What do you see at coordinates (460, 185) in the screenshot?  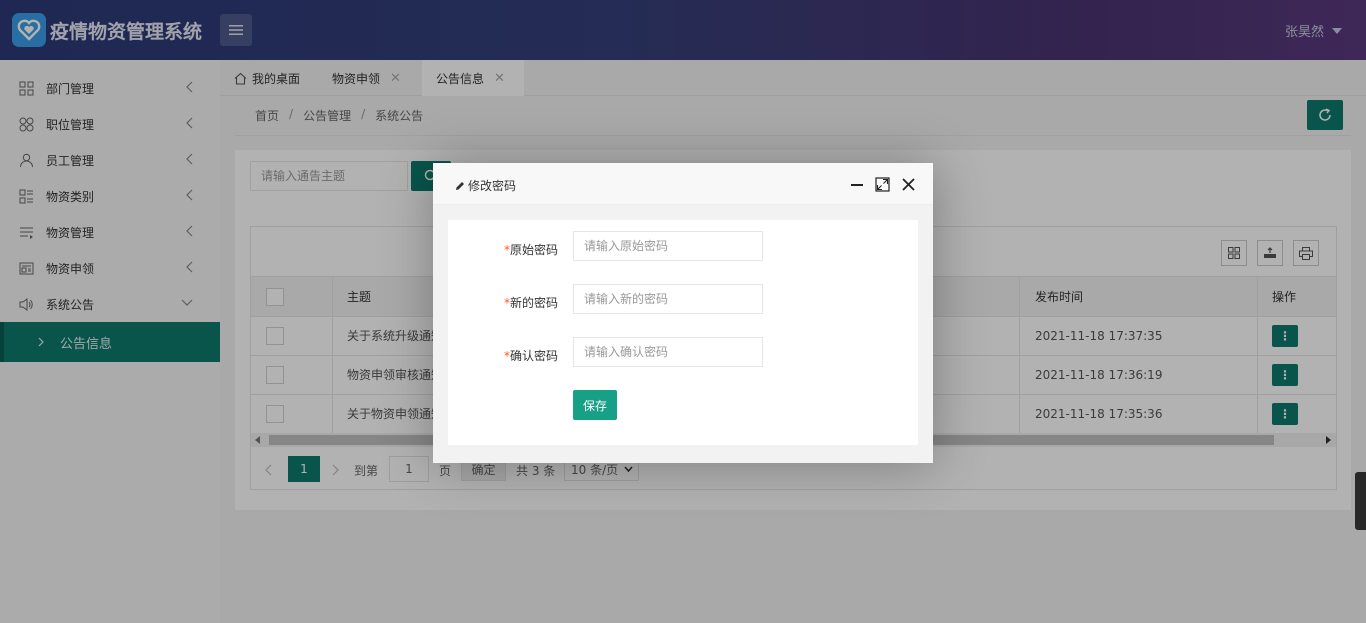 I see `pencil-icon` at bounding box center [460, 185].